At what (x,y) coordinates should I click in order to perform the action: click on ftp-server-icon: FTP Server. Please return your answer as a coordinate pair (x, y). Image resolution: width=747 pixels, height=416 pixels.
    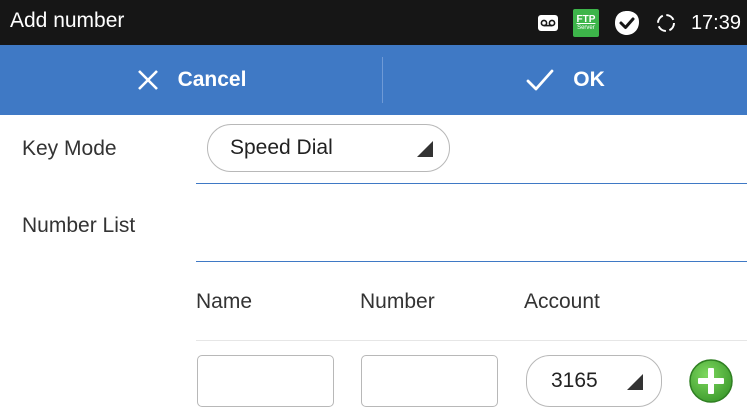
    Looking at the image, I should click on (585, 23).